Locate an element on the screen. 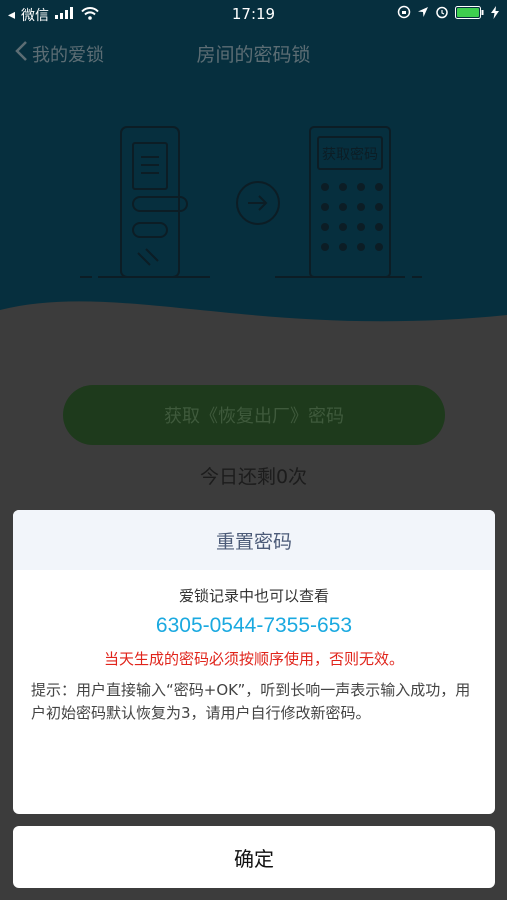 Image resolution: width=507 pixels, height=900 pixels. navigation-bar: 我的爱锁 房间的密码锁 is located at coordinates (253, 52).